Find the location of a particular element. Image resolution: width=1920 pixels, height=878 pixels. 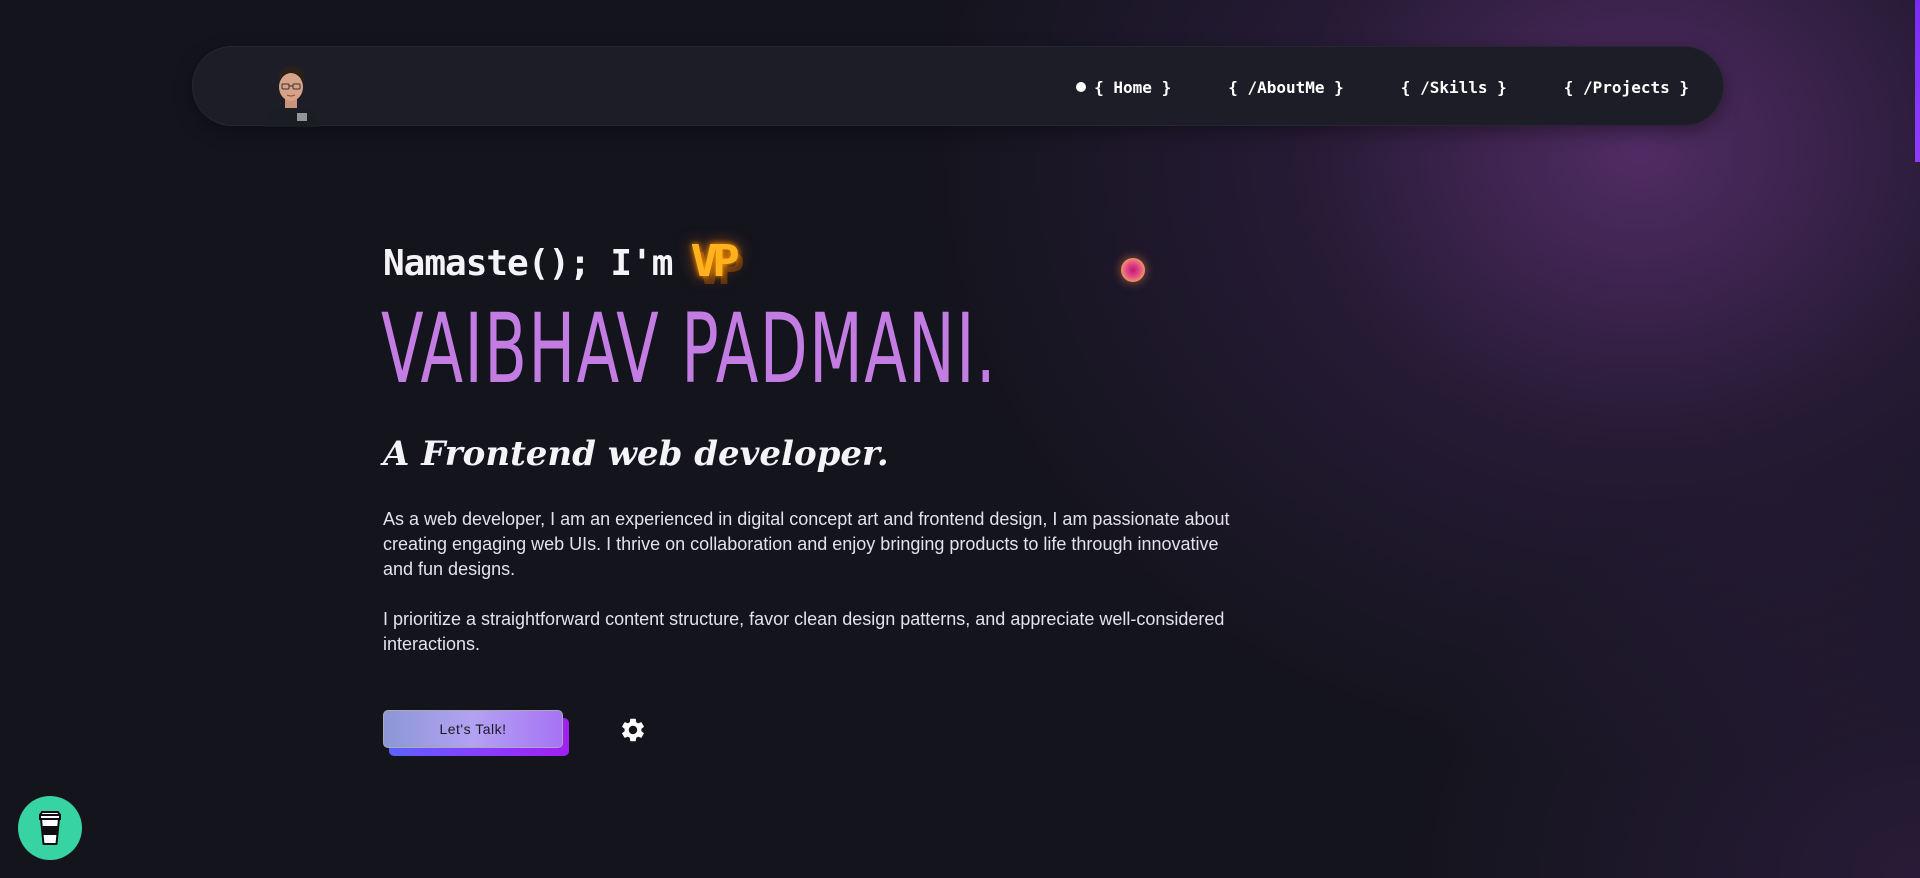

coffee-cup-icon is located at coordinates (50, 828).